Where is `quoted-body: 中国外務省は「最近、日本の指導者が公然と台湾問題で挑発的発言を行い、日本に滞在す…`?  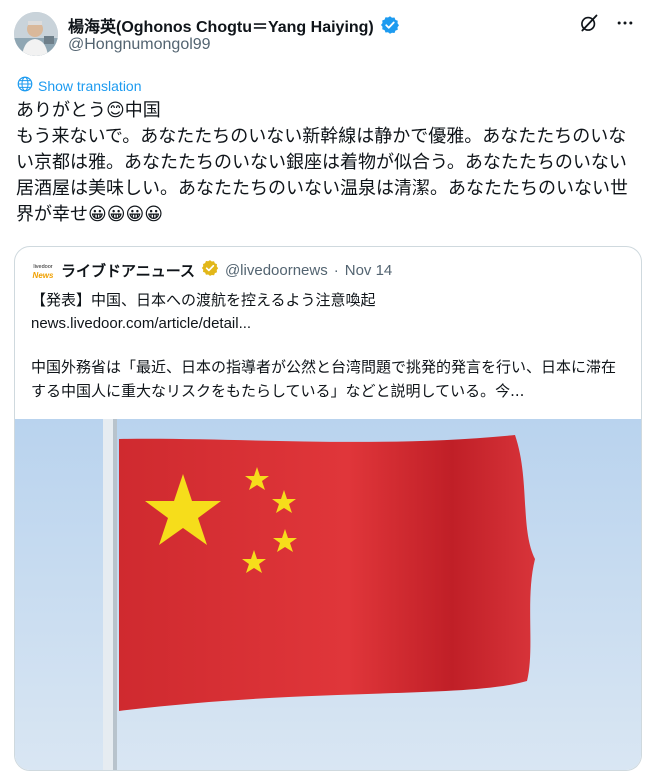 quoted-body: 中国外務省は「最近、日本の指導者が公然と台湾問題で挑発的発言を行い、日本に滞在す… is located at coordinates (324, 379).